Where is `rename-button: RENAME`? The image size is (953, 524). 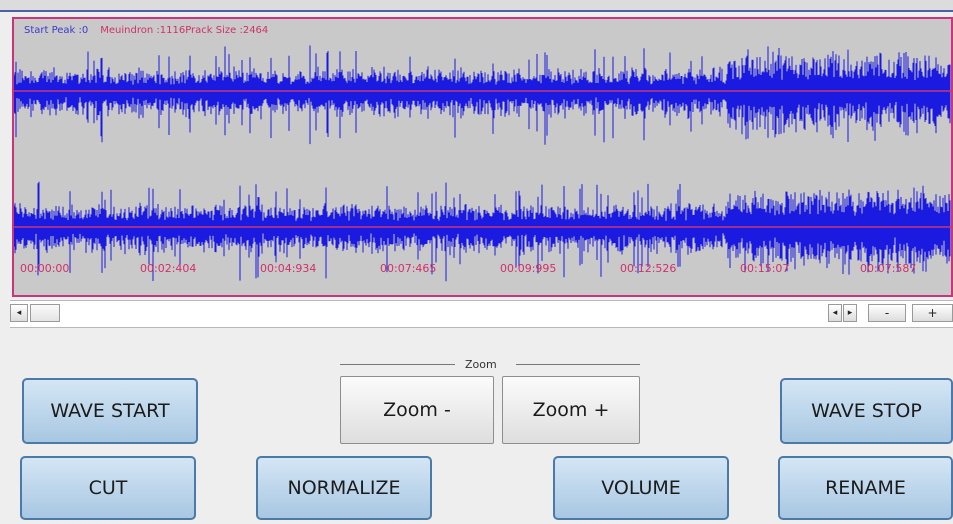 rename-button: RENAME is located at coordinates (865, 488).